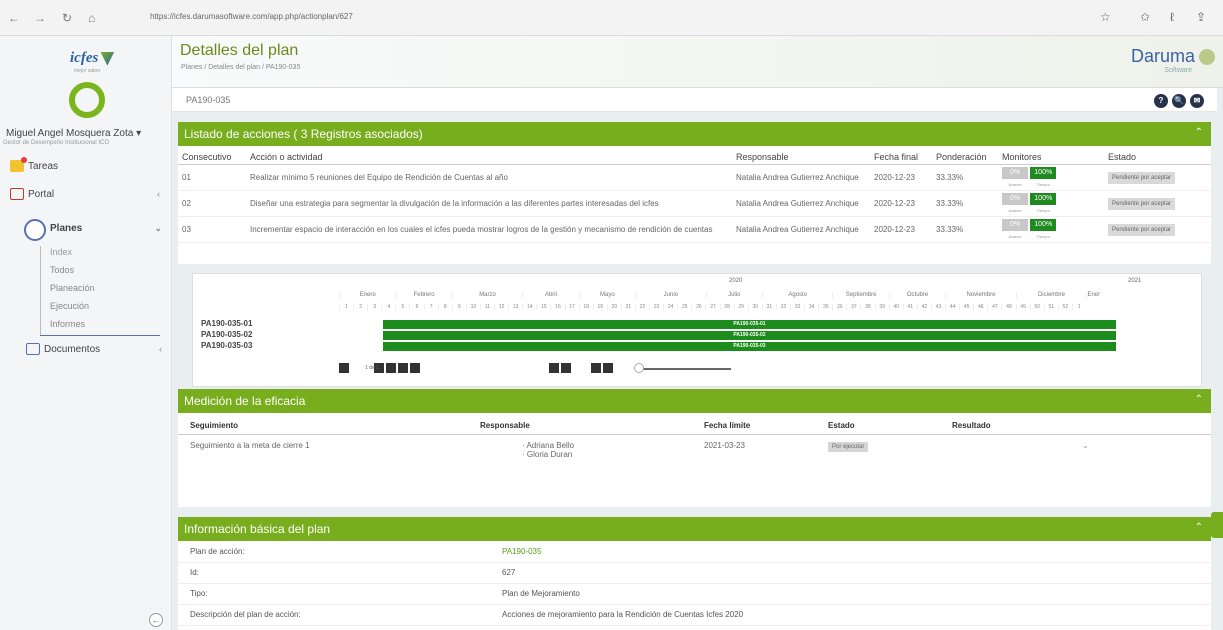 The image size is (1223, 630). What do you see at coordinates (106, 228) in the screenshot?
I see `sidebar-item-planes: Planes ⌄` at bounding box center [106, 228].